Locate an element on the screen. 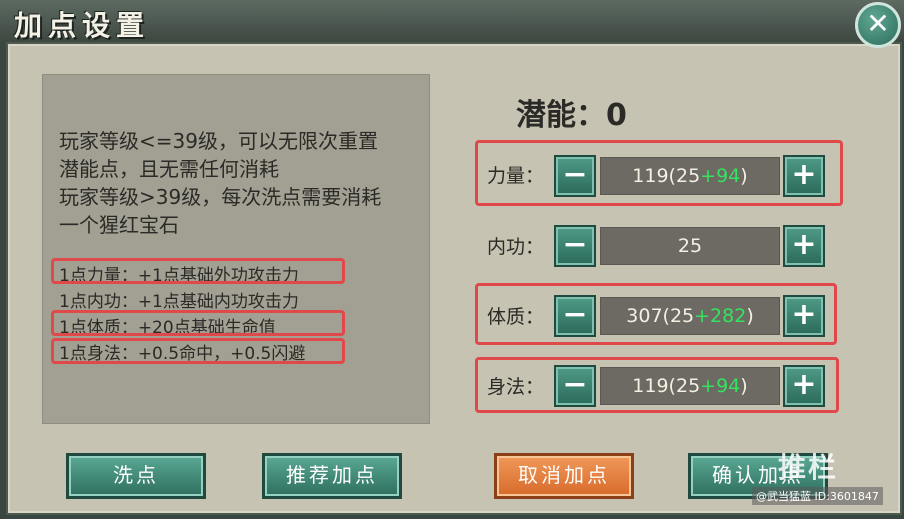 This screenshot has height=519, width=904. strength-minus-button: − is located at coordinates (575, 176).